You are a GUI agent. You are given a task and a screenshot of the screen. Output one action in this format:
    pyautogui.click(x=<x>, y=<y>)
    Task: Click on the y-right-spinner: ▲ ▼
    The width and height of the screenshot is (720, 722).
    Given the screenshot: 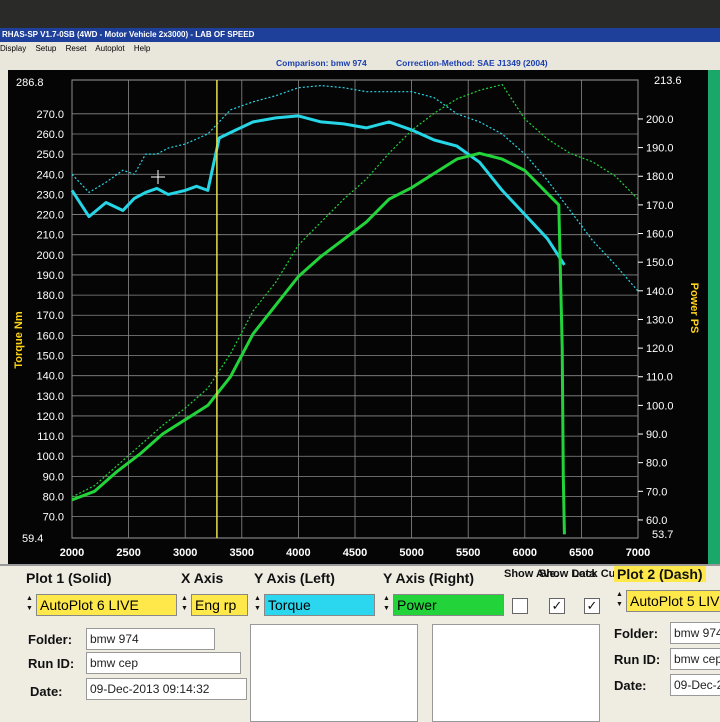 What is the action you would take?
    pyautogui.click(x=387, y=604)
    